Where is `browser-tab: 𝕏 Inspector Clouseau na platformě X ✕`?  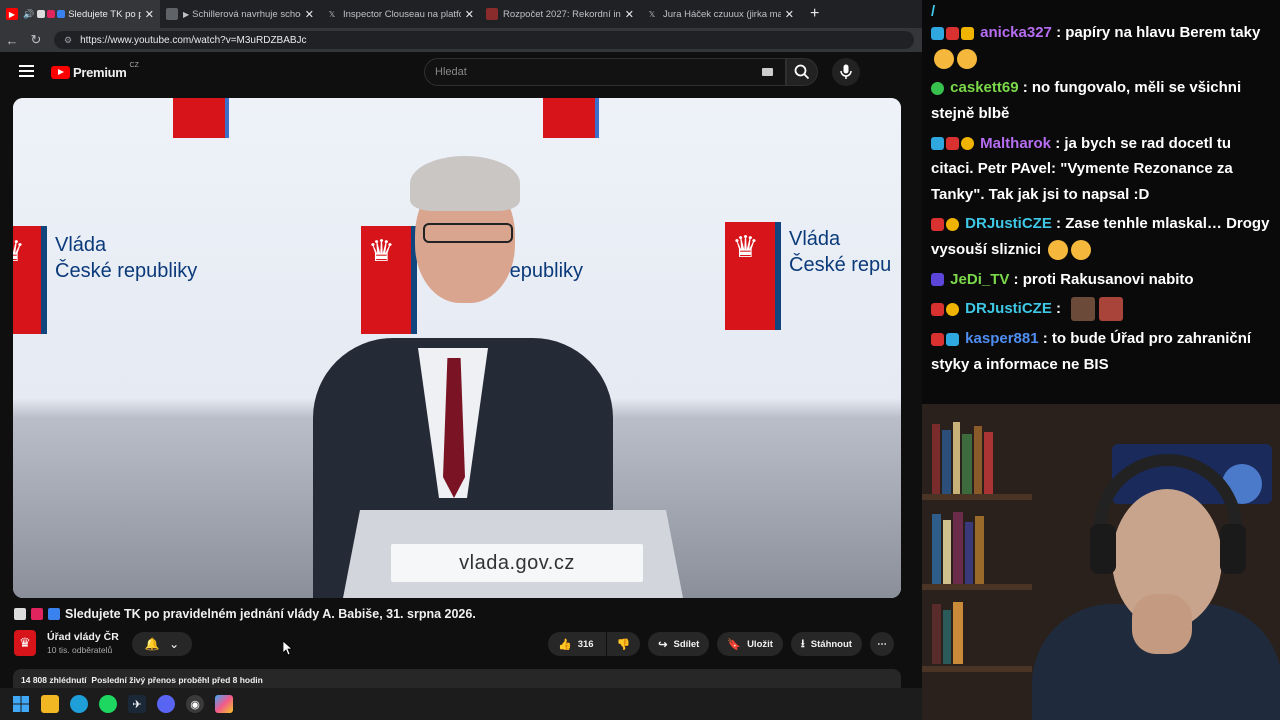
browser-tab: 𝕏 Inspector Clouseau na platformě X ✕ is located at coordinates (400, 14).